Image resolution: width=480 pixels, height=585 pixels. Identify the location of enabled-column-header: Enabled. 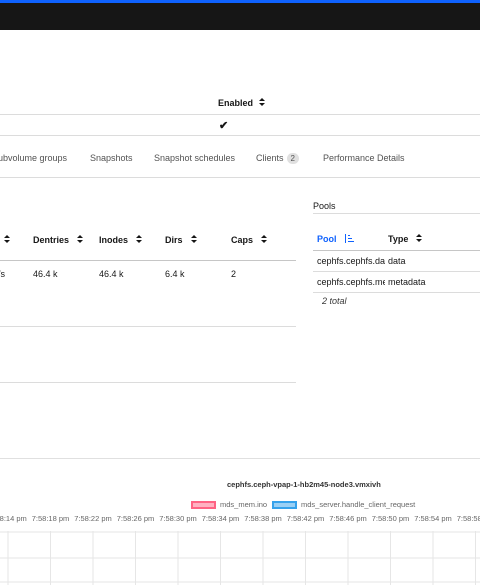
(242, 103).